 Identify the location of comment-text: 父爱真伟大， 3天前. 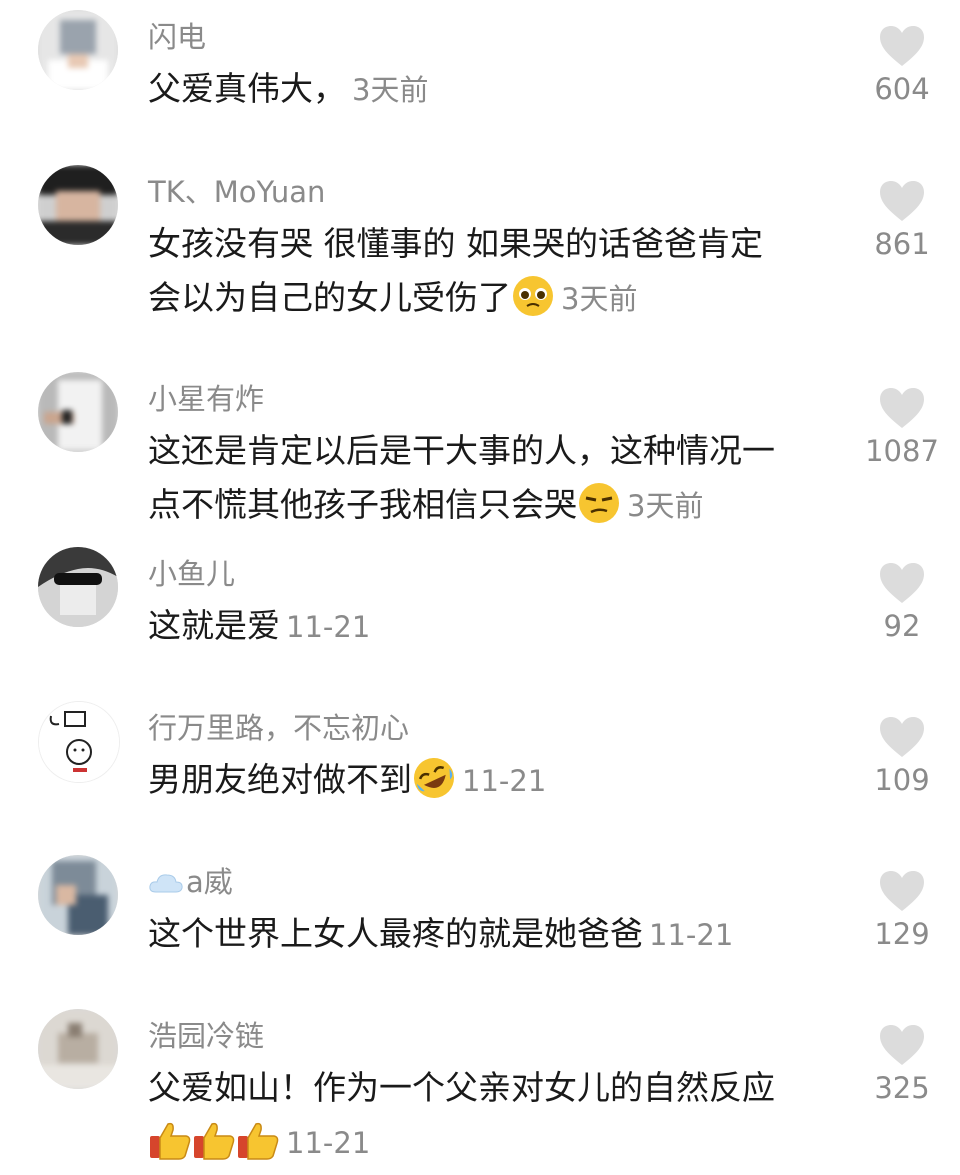
(498, 89).